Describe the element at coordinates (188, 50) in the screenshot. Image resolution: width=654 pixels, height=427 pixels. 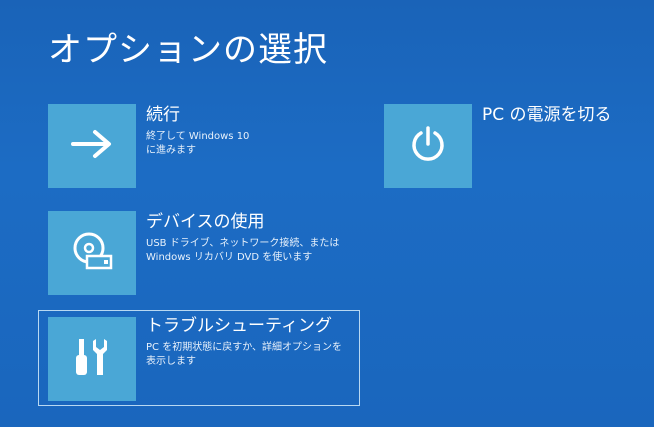
I see `page-title: オプションの選択` at that location.